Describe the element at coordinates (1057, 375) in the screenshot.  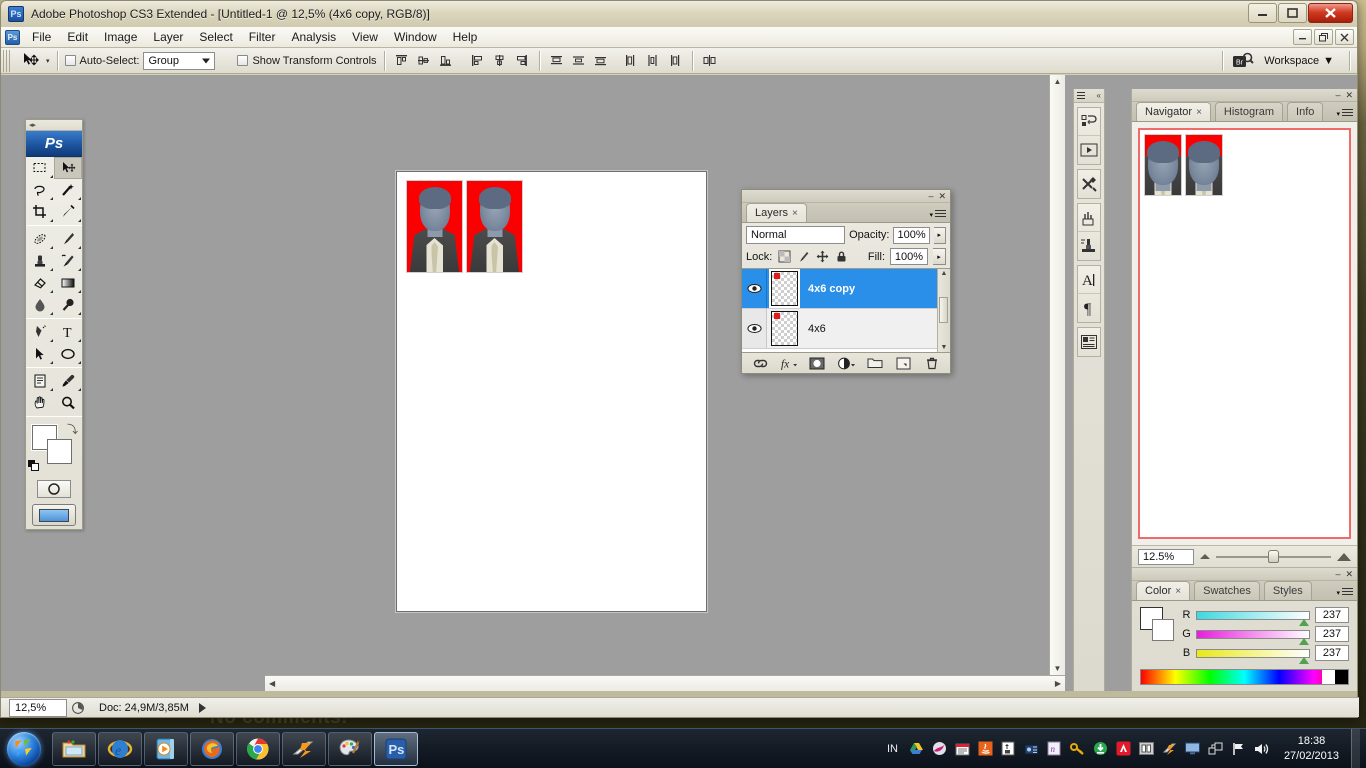
I see `canvas-vertical-scrollbar: ▲ ▼` at that location.